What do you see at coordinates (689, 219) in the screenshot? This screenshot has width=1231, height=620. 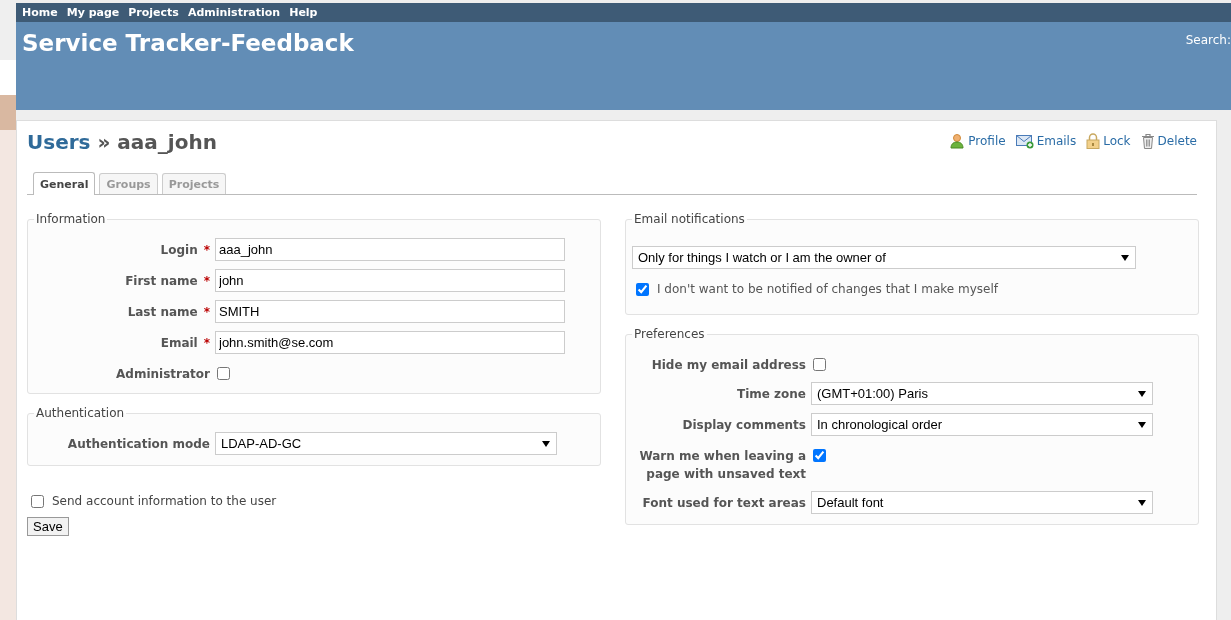 I see `section-legend: Email notifications` at bounding box center [689, 219].